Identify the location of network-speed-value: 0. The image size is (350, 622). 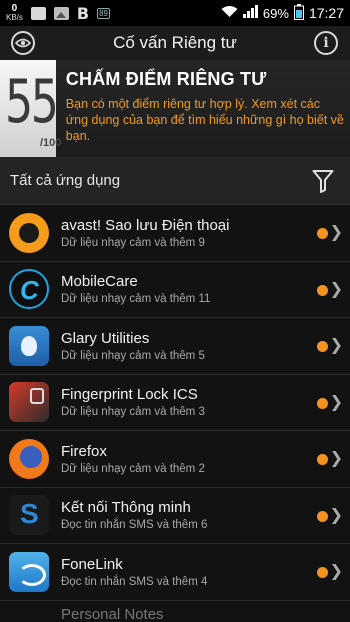
(14, 8).